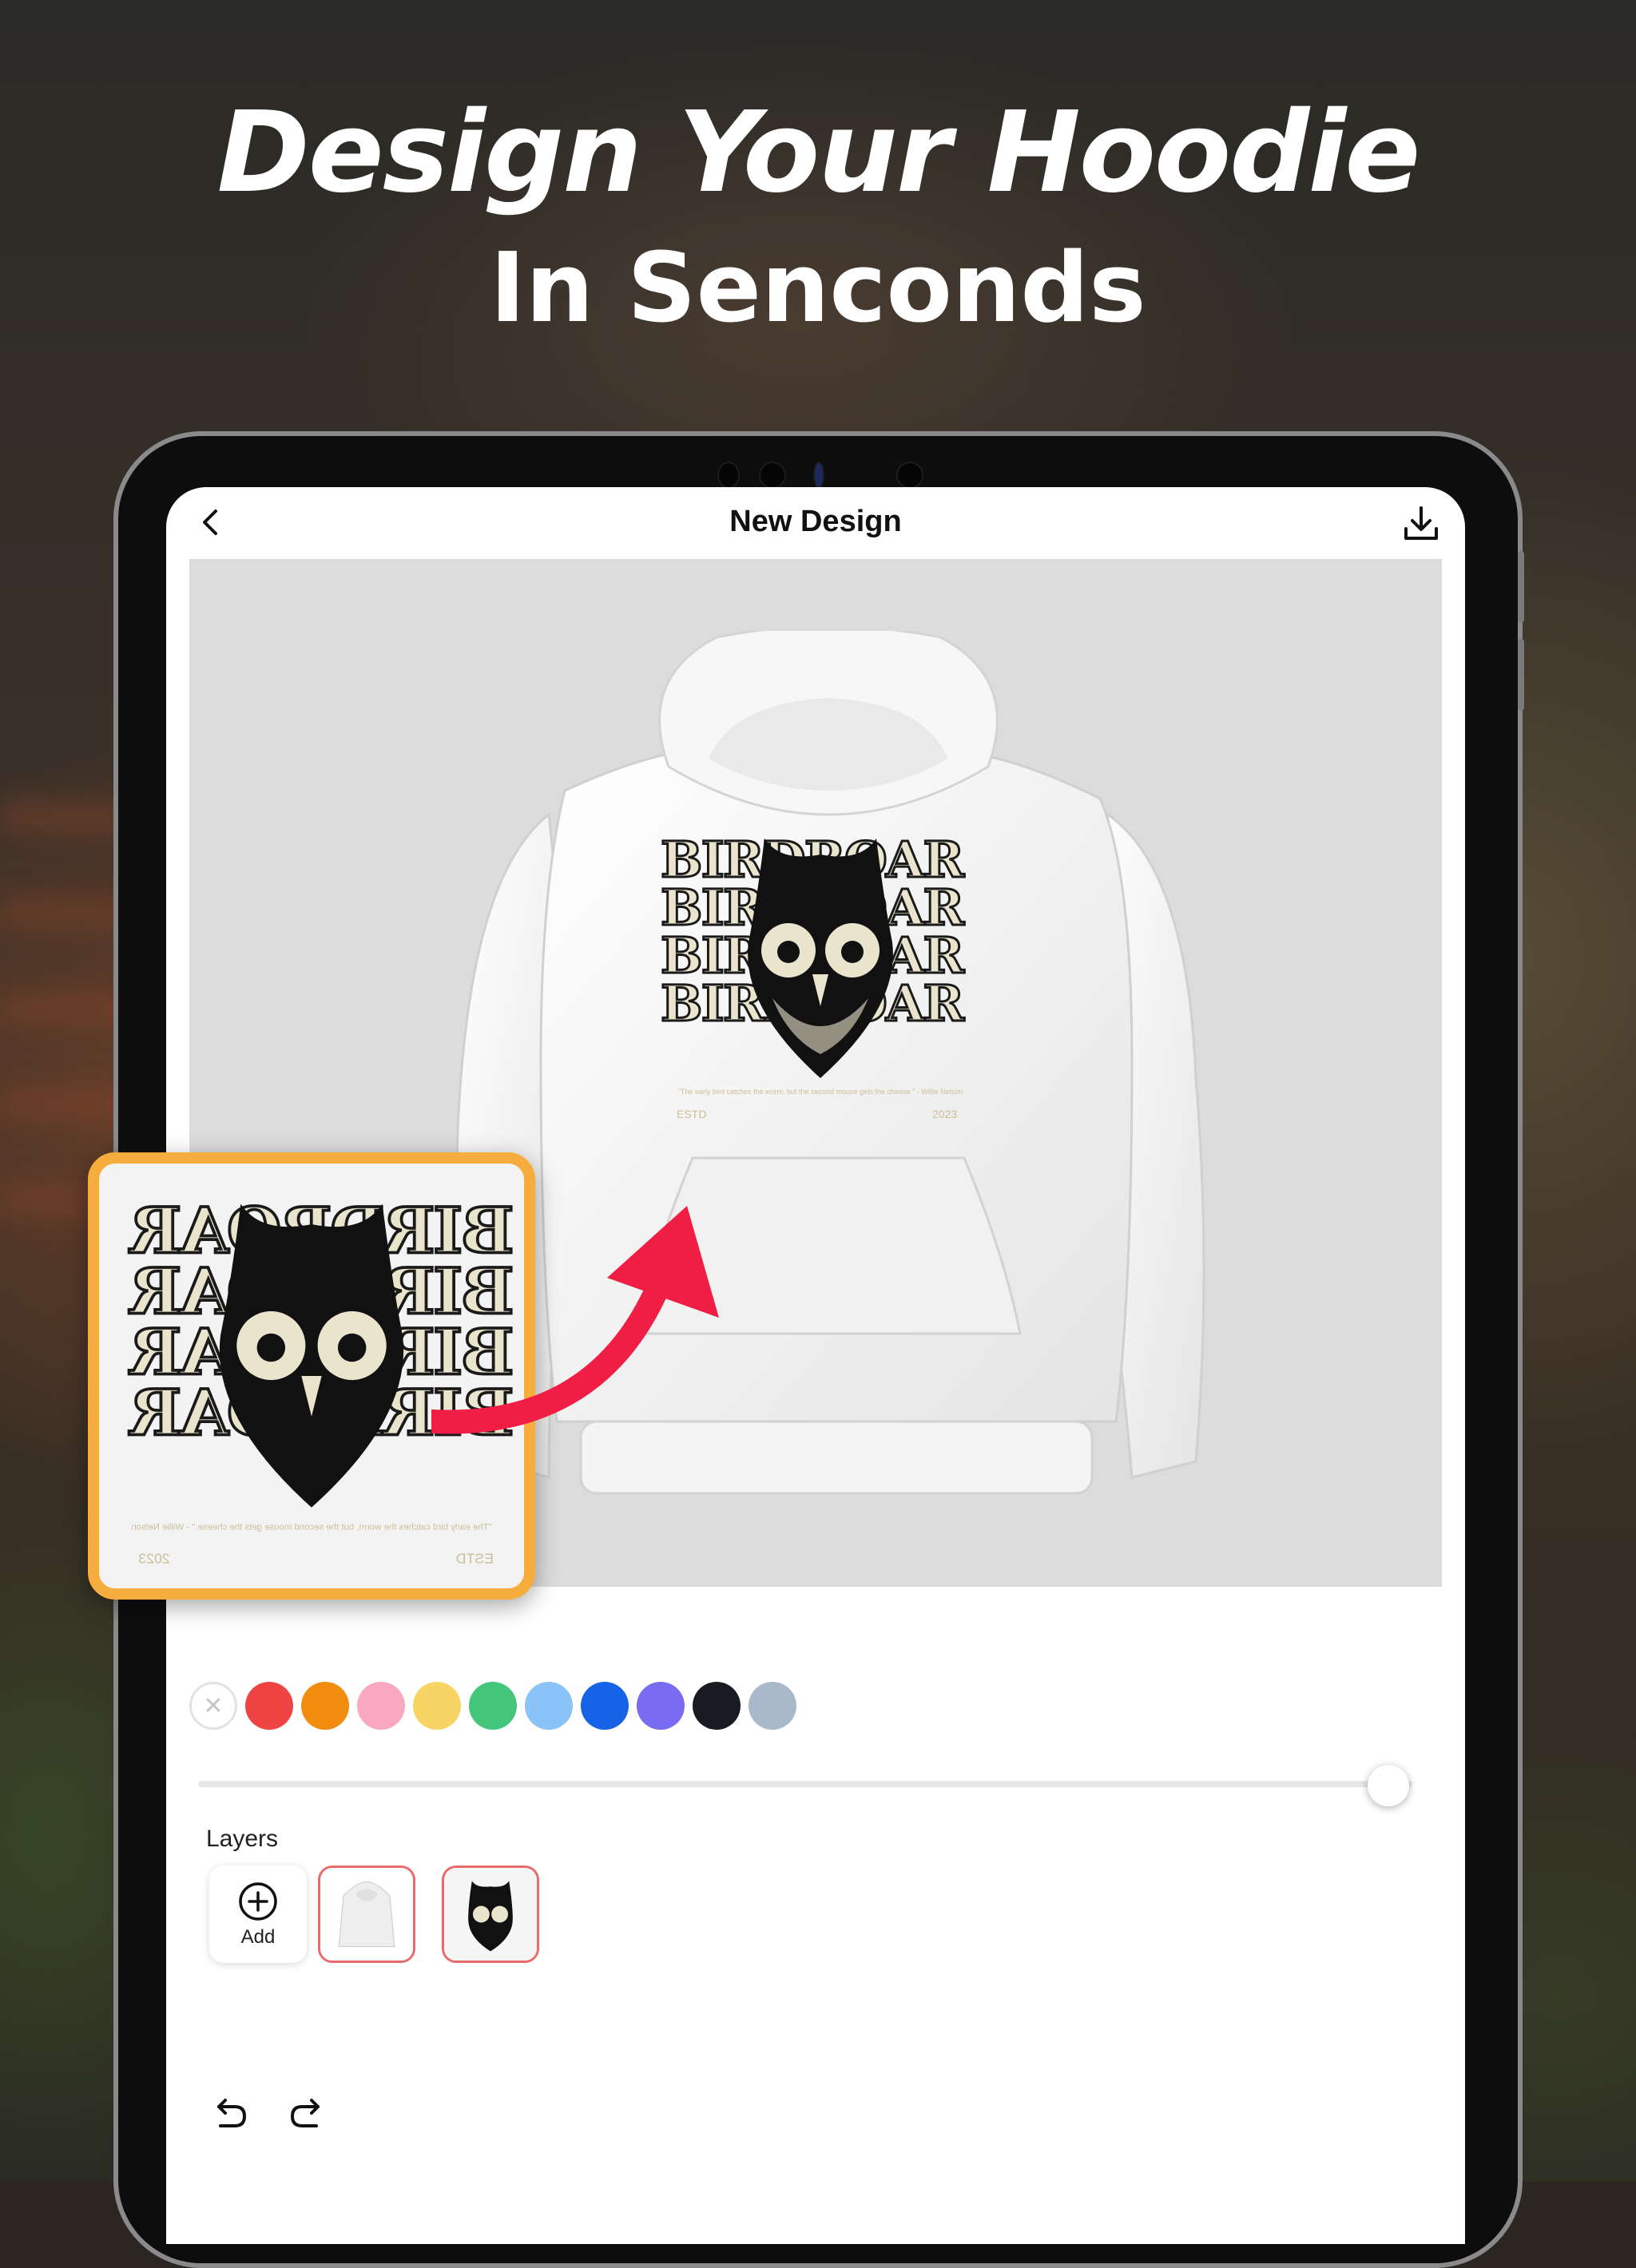  I want to click on volume-up-button, so click(1521, 587).